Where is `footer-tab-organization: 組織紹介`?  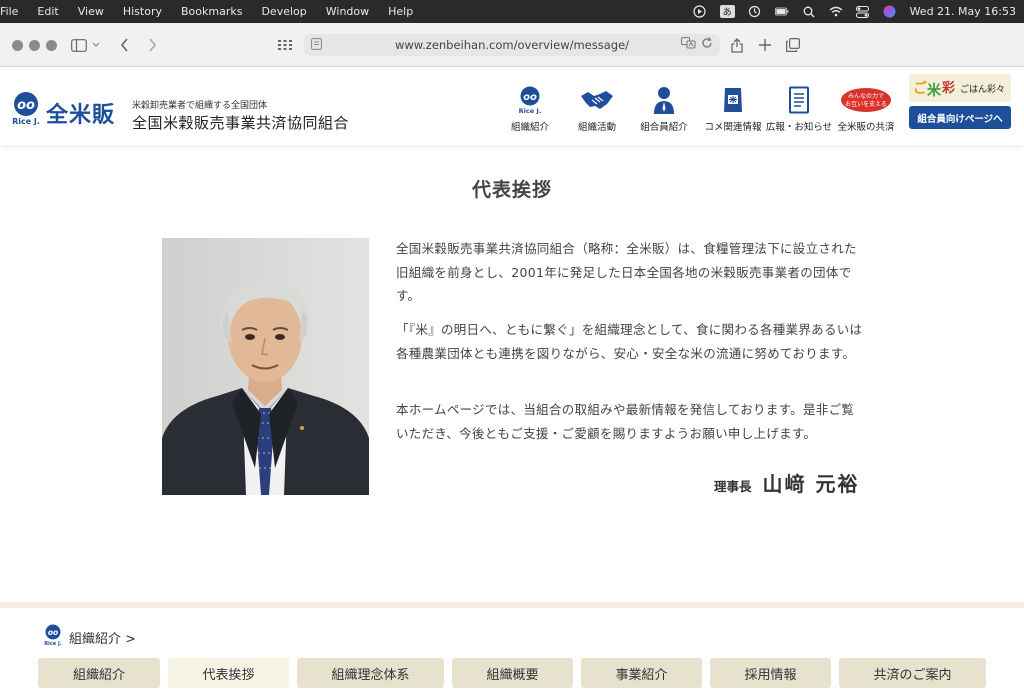 footer-tab-organization: 組織紹介 is located at coordinates (99, 673).